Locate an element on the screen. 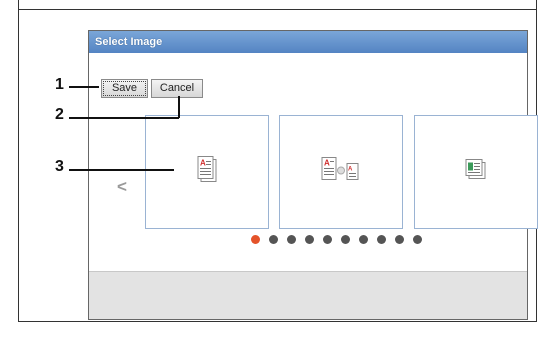  carousel-prev-button: < is located at coordinates (122, 187).